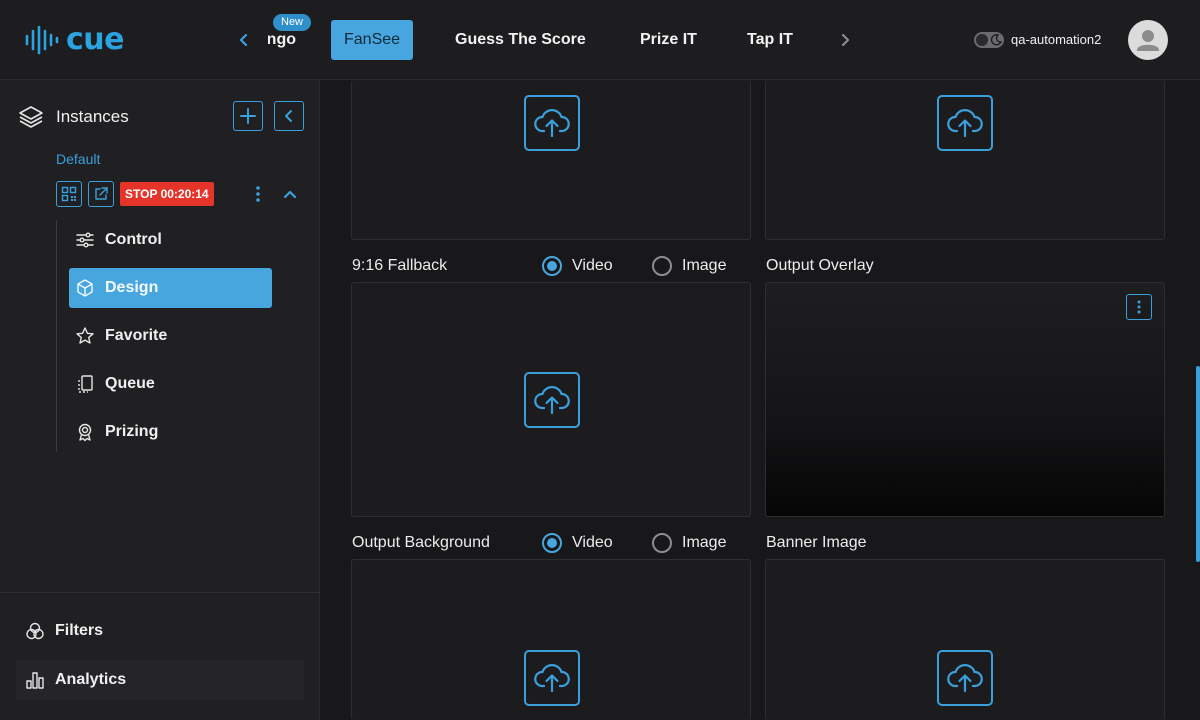  I want to click on tab-fansee: FanSee, so click(372, 40).